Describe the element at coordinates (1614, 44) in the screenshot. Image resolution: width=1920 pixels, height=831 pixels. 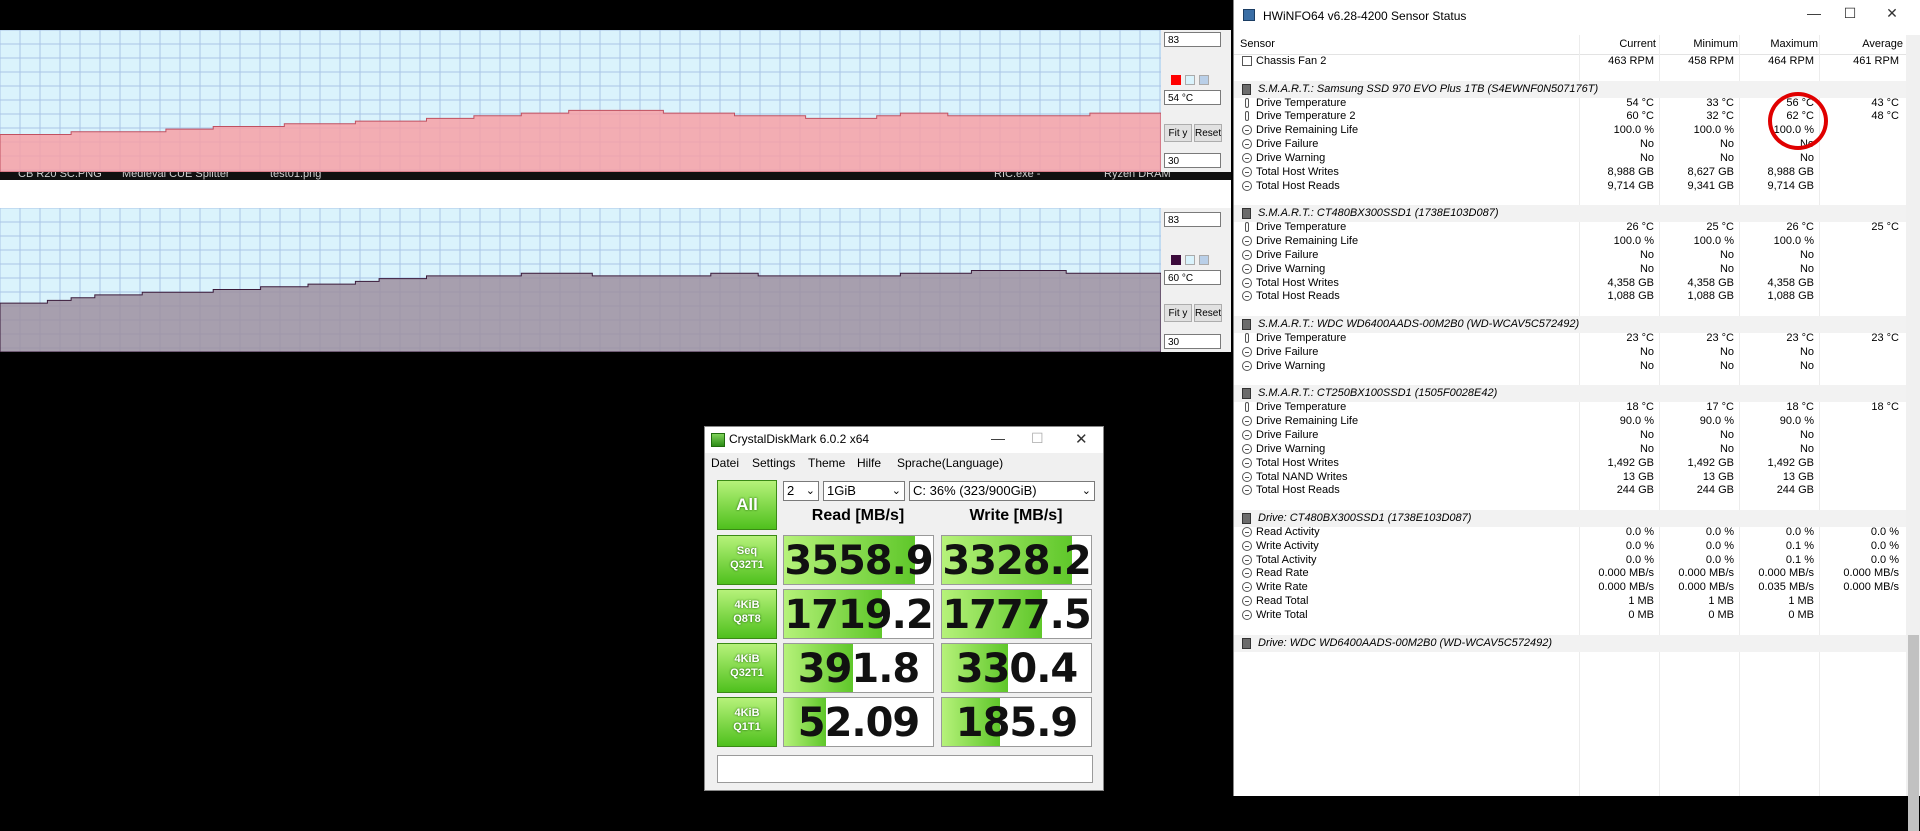
I see `column-header-current: Current` at that location.